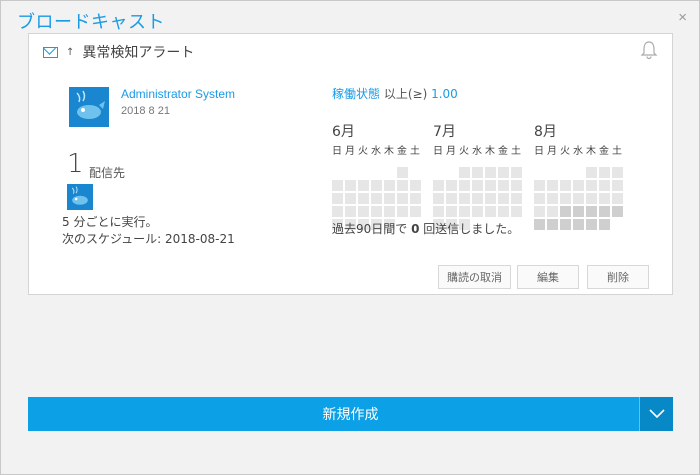  What do you see at coordinates (356, 94) in the screenshot?
I see `condition-metric: 稼働状態` at bounding box center [356, 94].